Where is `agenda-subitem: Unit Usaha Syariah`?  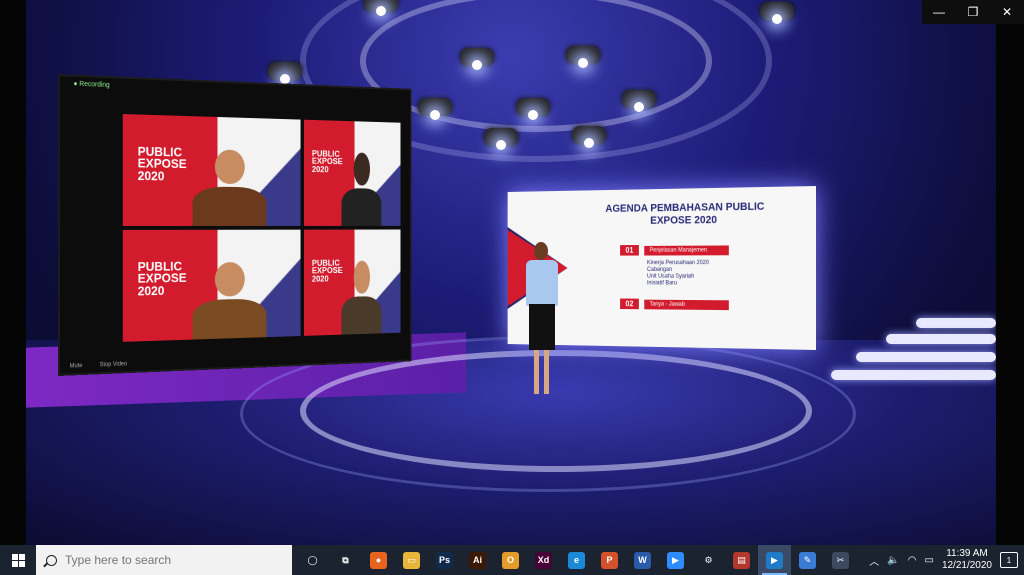 agenda-subitem: Unit Usaha Syariah is located at coordinates (670, 276).